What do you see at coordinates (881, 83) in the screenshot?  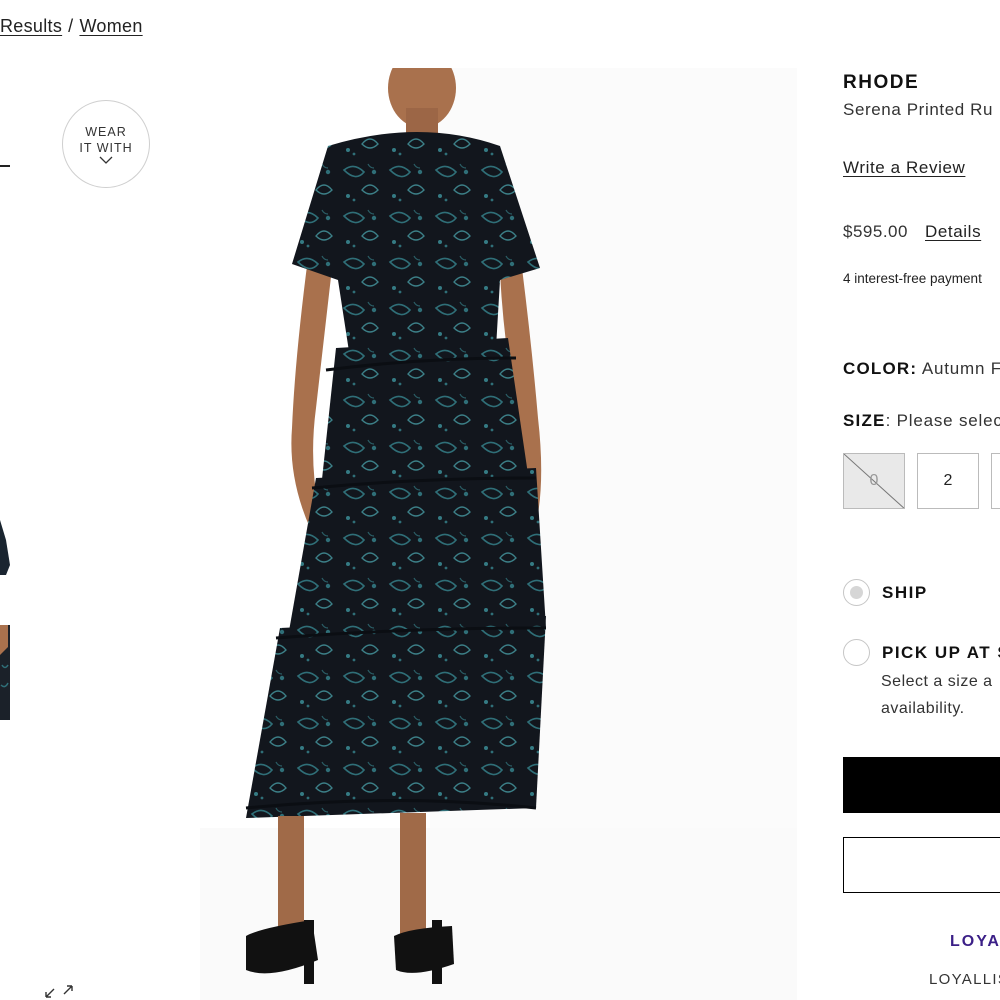 I see `brand-name: RHODE` at bounding box center [881, 83].